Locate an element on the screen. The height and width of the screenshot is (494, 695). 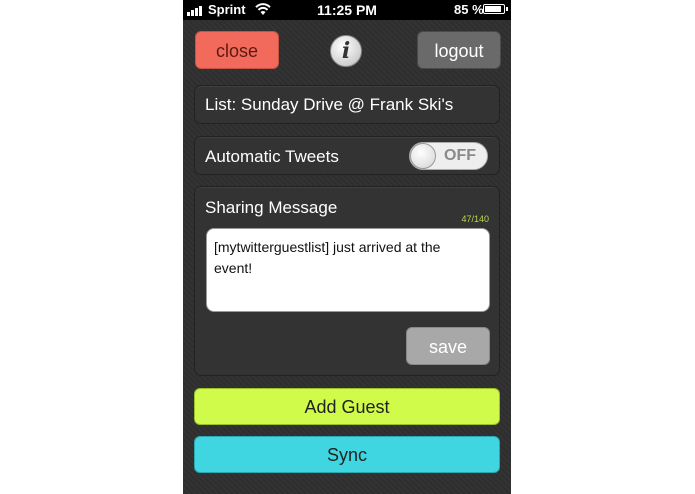
list-panel: List: Sunday Drive @ Frank Ski's is located at coordinates (347, 104).